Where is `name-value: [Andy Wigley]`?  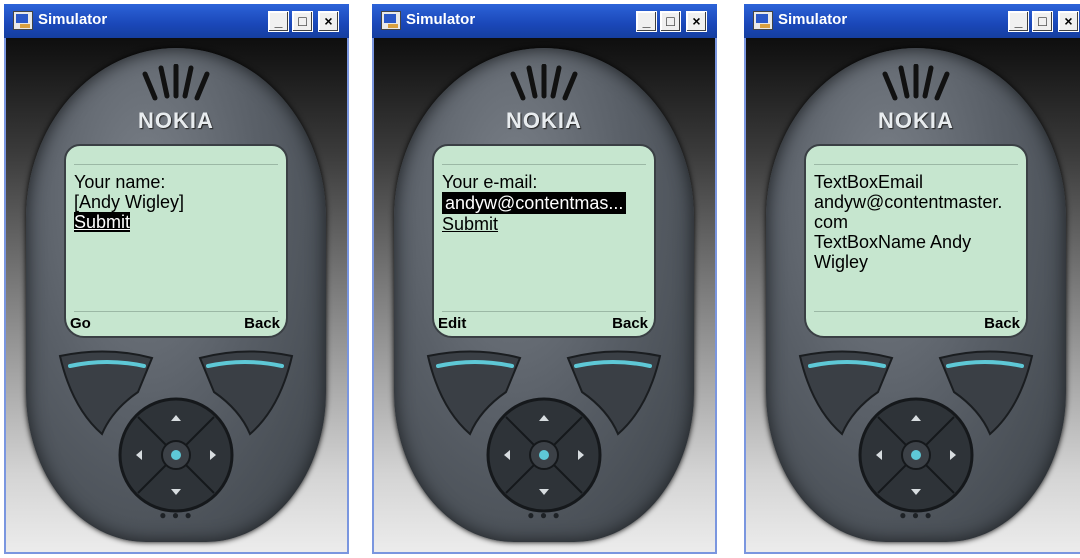
name-value: [Andy Wigley] is located at coordinates (177, 202).